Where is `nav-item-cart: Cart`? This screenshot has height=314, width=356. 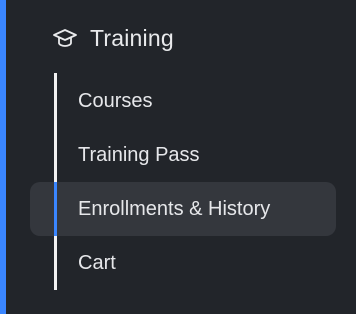 nav-item-cart: Cart is located at coordinates (183, 263).